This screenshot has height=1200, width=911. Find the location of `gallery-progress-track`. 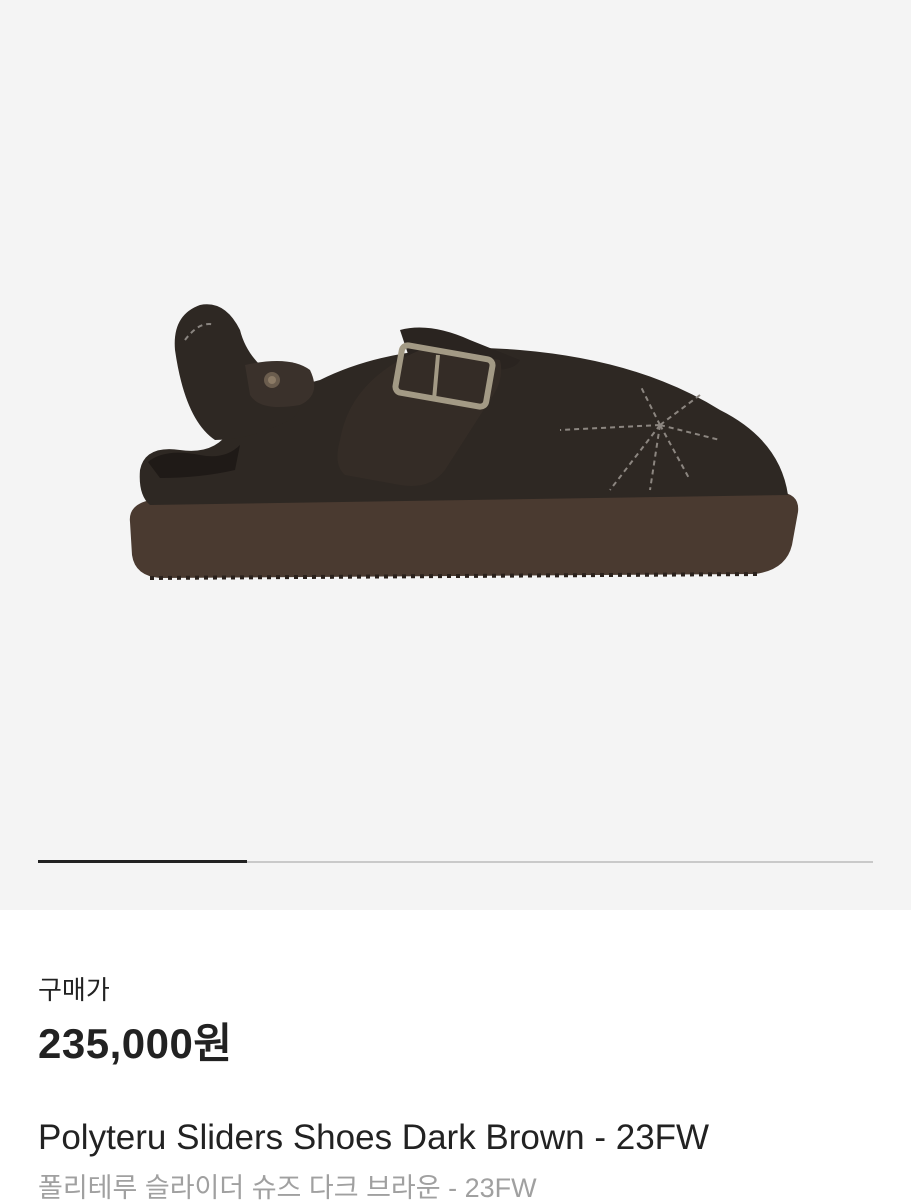

gallery-progress-track is located at coordinates (455, 861).